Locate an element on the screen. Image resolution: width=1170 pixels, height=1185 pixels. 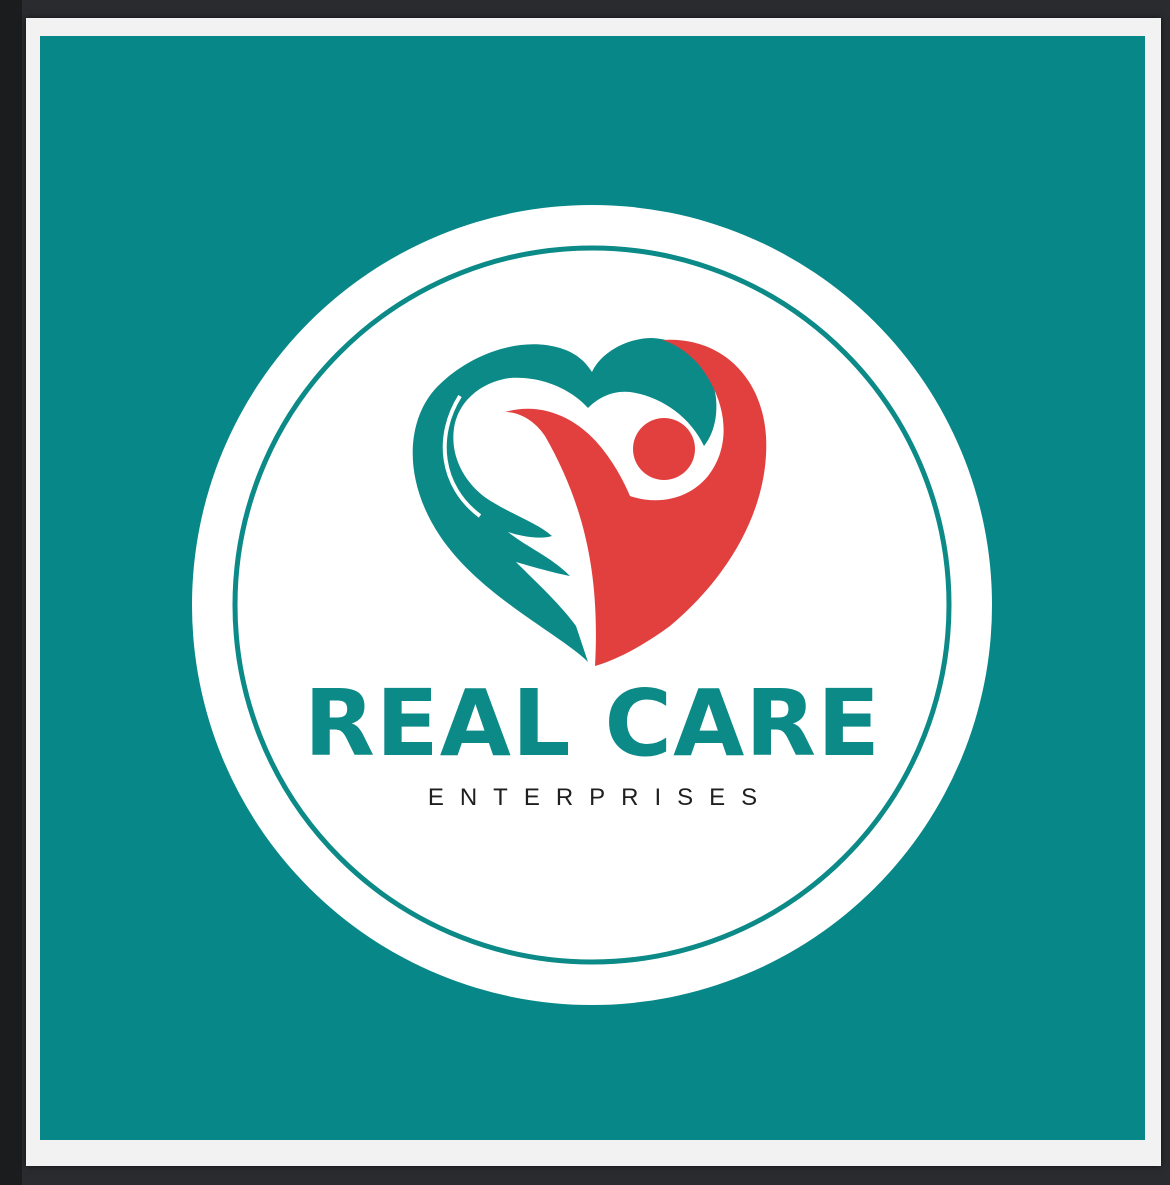
brand-title: REAL CARE is located at coordinates (592, 723).